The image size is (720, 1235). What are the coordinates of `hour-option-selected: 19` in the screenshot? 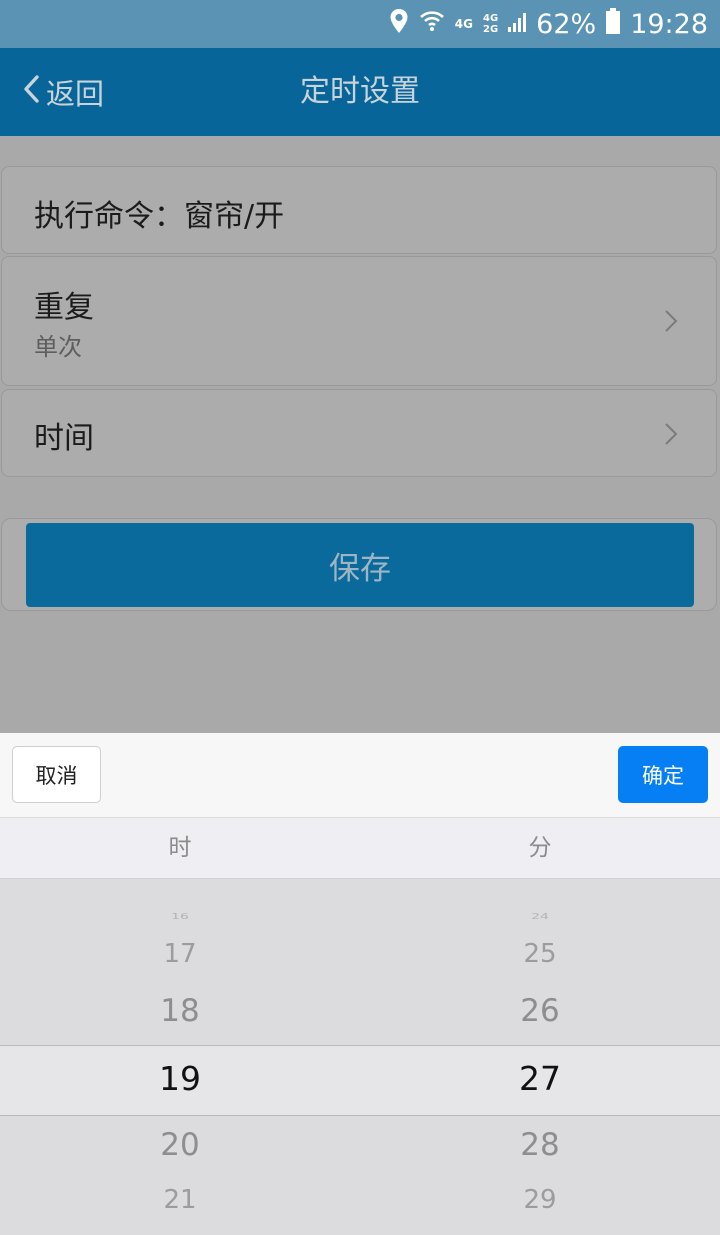 It's located at (180, 1078).